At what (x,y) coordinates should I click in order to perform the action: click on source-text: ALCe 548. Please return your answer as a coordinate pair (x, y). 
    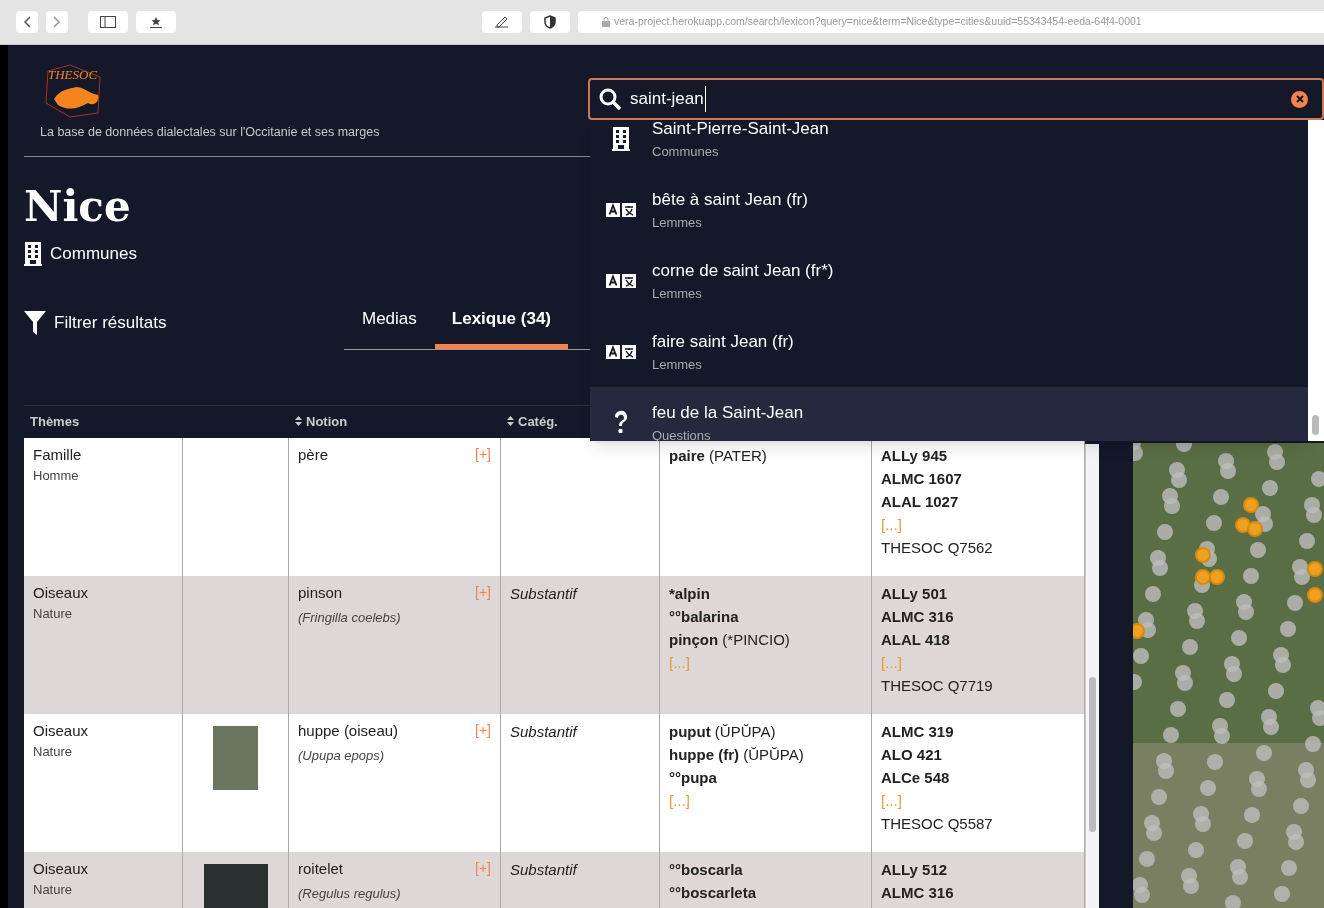
    Looking at the image, I should click on (916, 777).